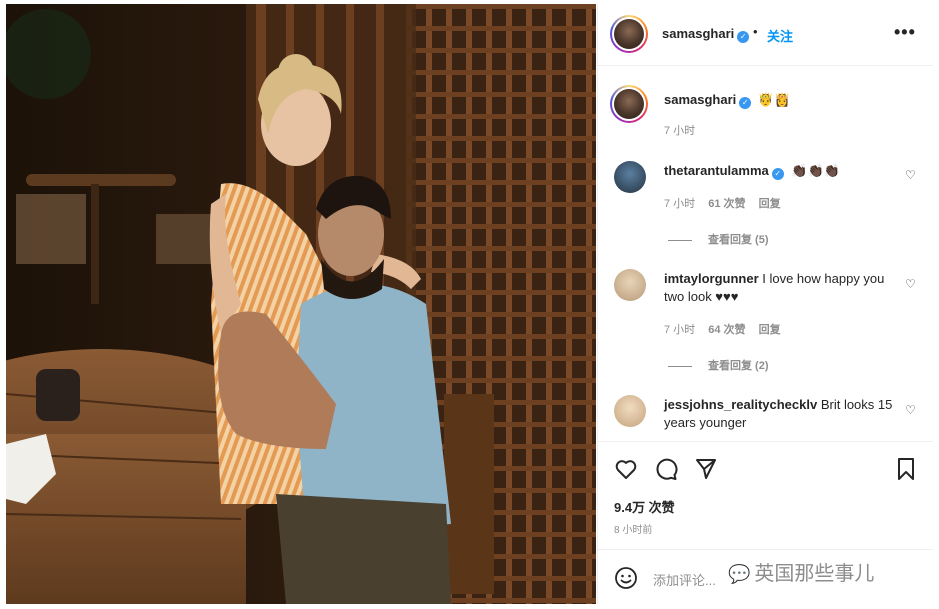 The height and width of the screenshot is (609, 939). I want to click on caption-author-avatar, so click(629, 104).